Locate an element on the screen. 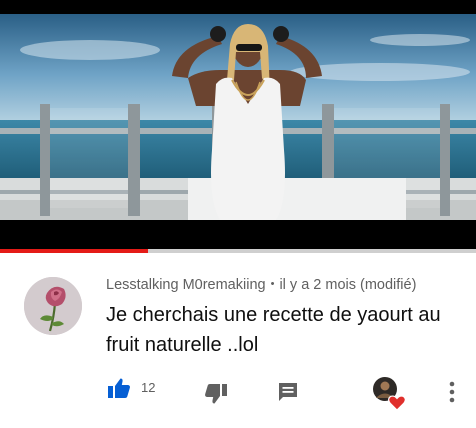  comment-author: Lesstalking M0remakiing is located at coordinates (186, 285).